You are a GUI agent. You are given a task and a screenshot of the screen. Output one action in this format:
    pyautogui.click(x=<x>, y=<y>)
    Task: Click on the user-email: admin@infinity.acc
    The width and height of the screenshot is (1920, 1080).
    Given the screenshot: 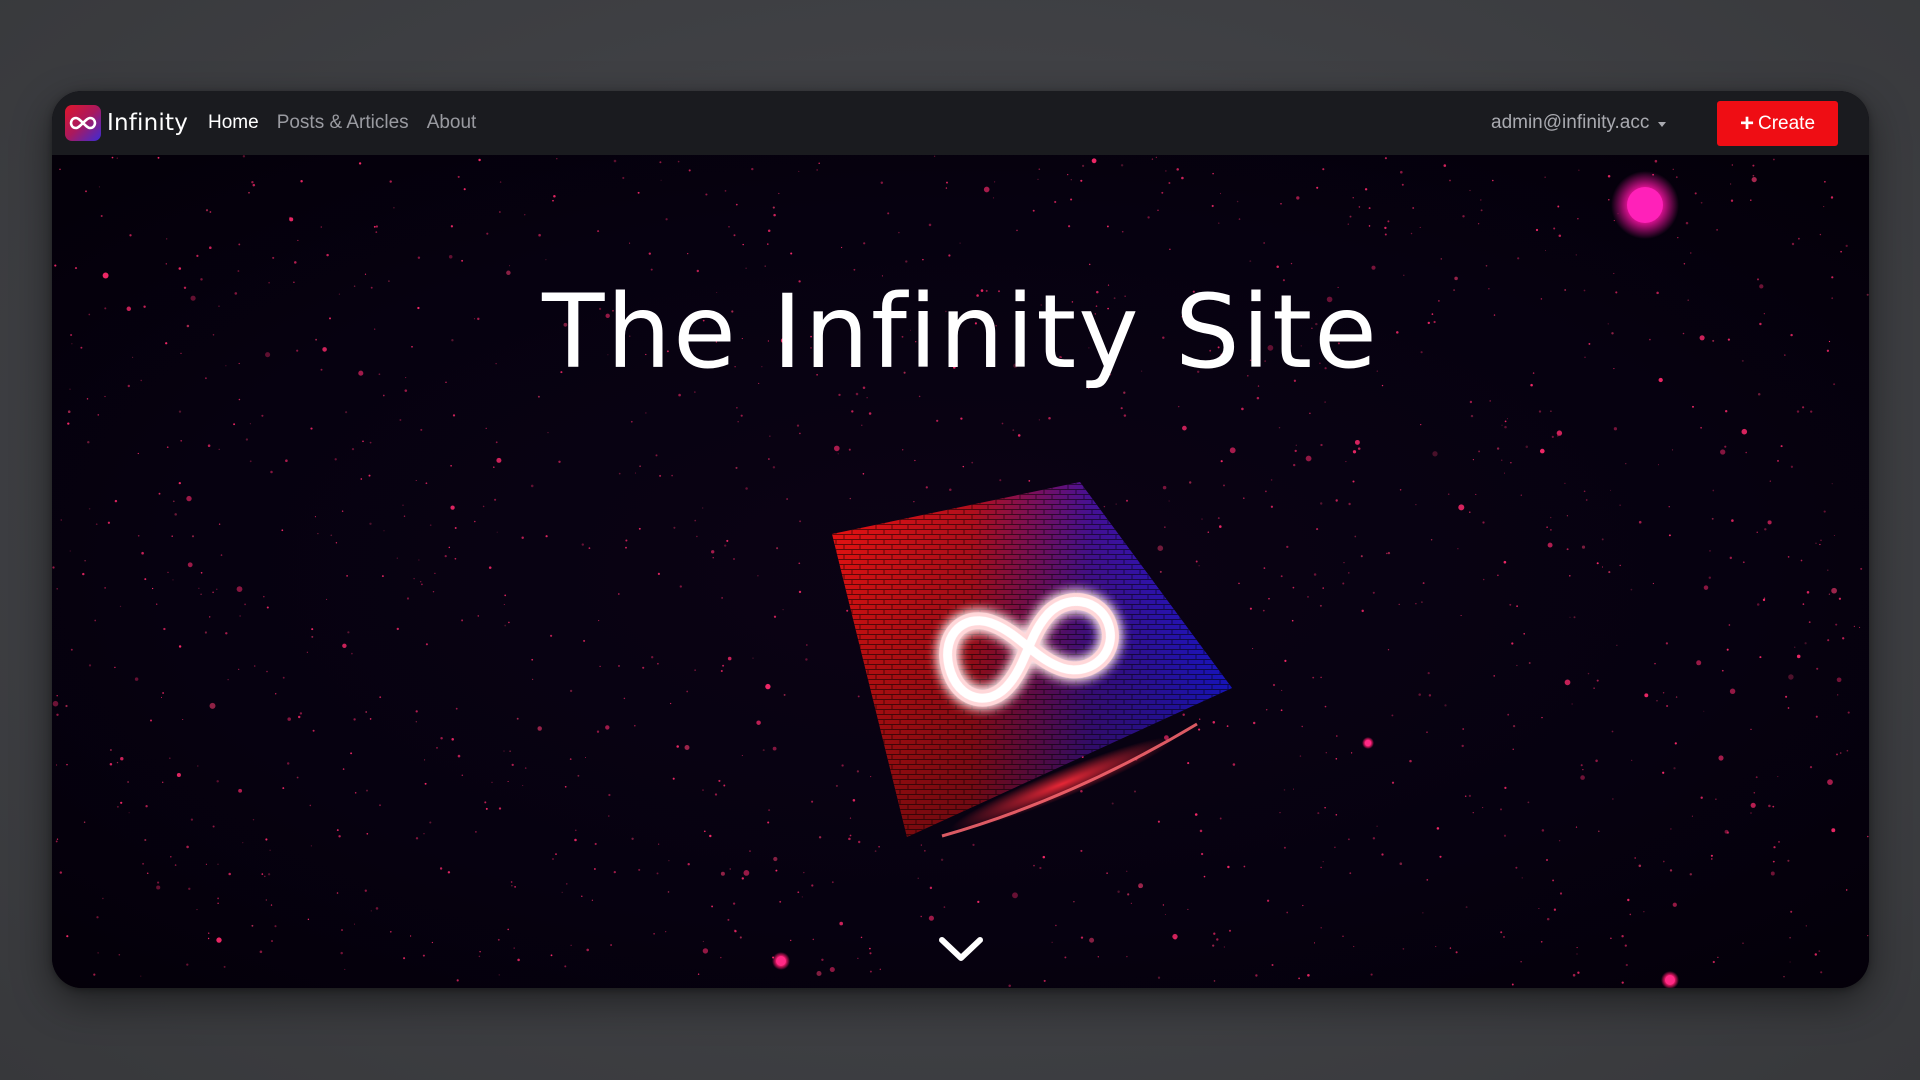 What is the action you would take?
    pyautogui.click(x=1570, y=122)
    